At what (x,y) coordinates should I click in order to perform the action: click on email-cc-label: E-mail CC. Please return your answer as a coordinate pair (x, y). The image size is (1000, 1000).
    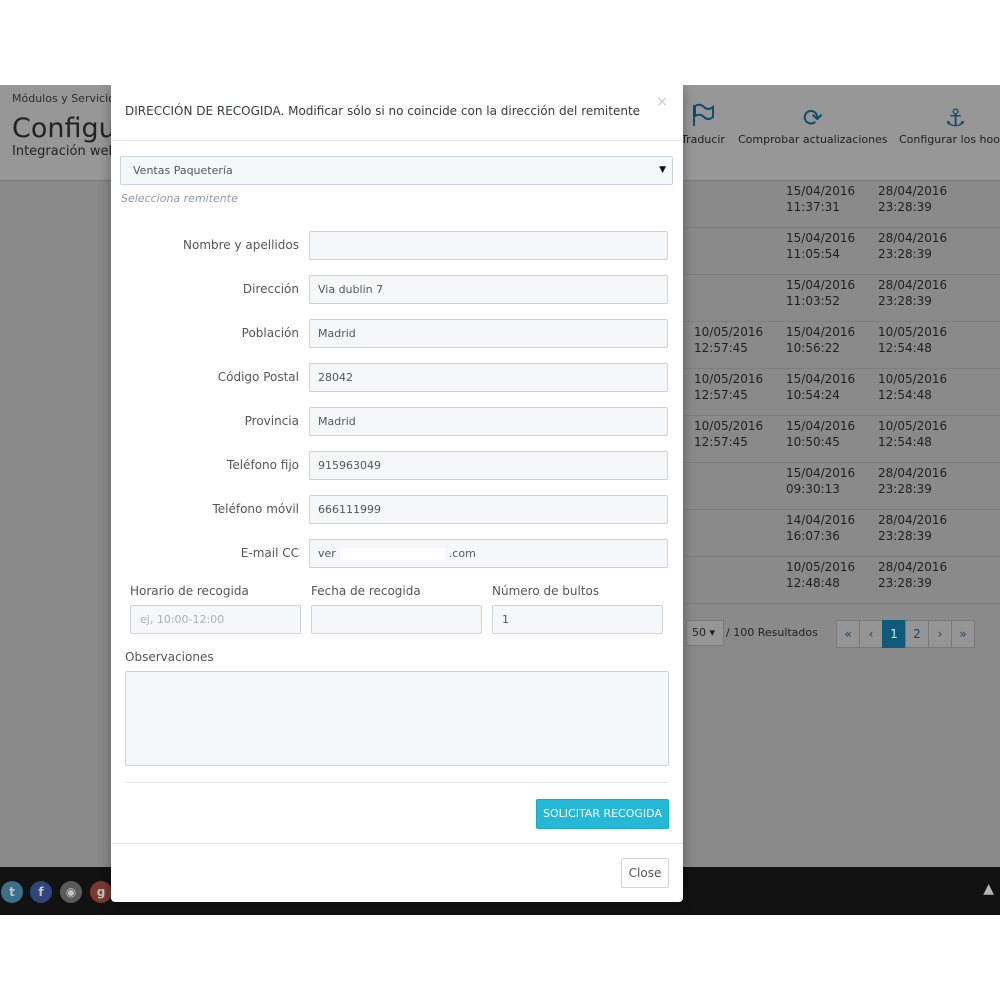
    Looking at the image, I should click on (269, 553).